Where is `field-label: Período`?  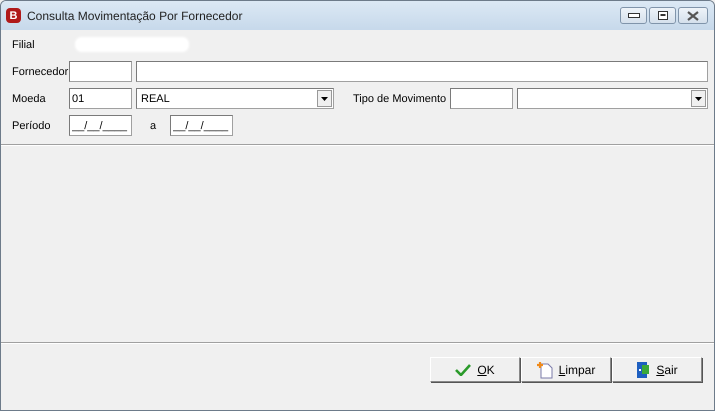
field-label: Período is located at coordinates (32, 126).